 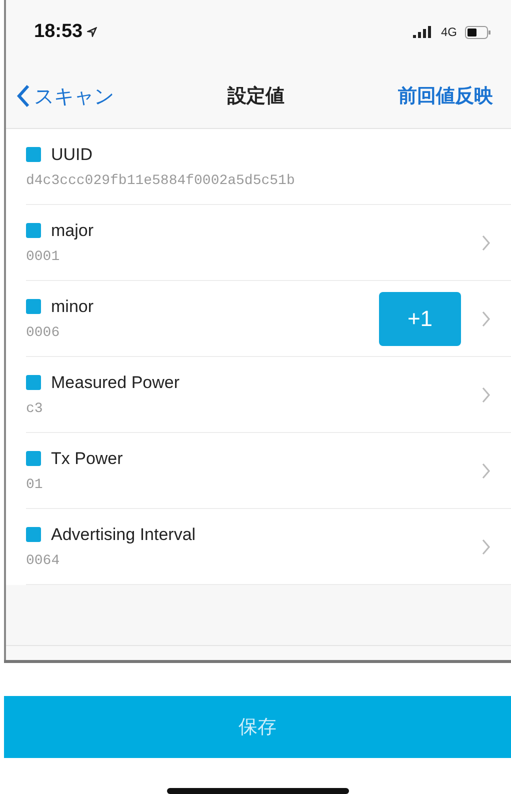 I want to click on screen-title: 設定値, so click(x=256, y=96).